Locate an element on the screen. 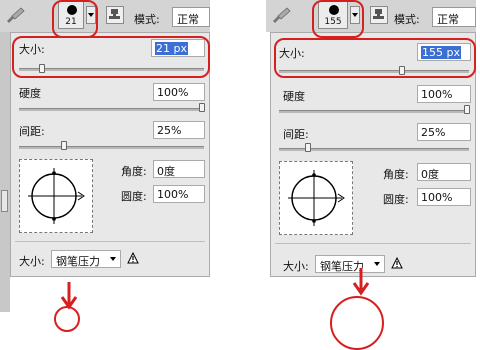  side-toggle-button is located at coordinates (4, 201).